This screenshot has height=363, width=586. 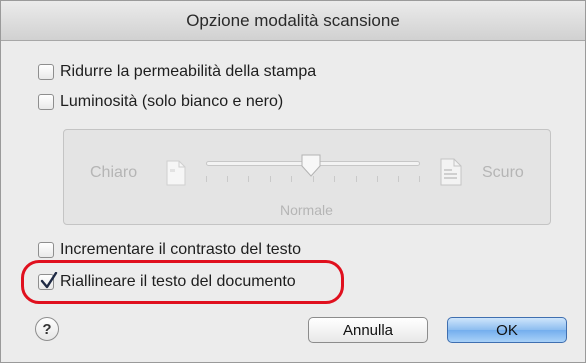 I want to click on brightness-normal-label: Normale, so click(x=306, y=210).